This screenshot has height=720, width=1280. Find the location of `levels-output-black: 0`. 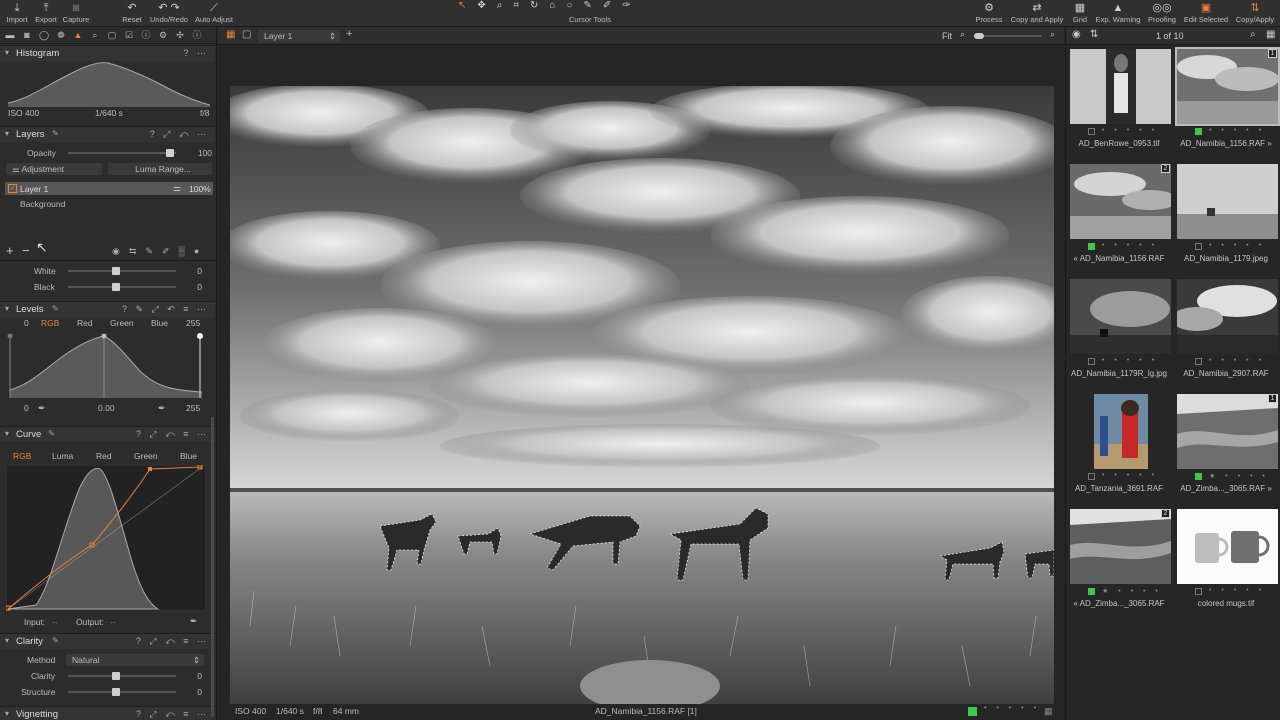

levels-output-black: 0 is located at coordinates (26, 408).